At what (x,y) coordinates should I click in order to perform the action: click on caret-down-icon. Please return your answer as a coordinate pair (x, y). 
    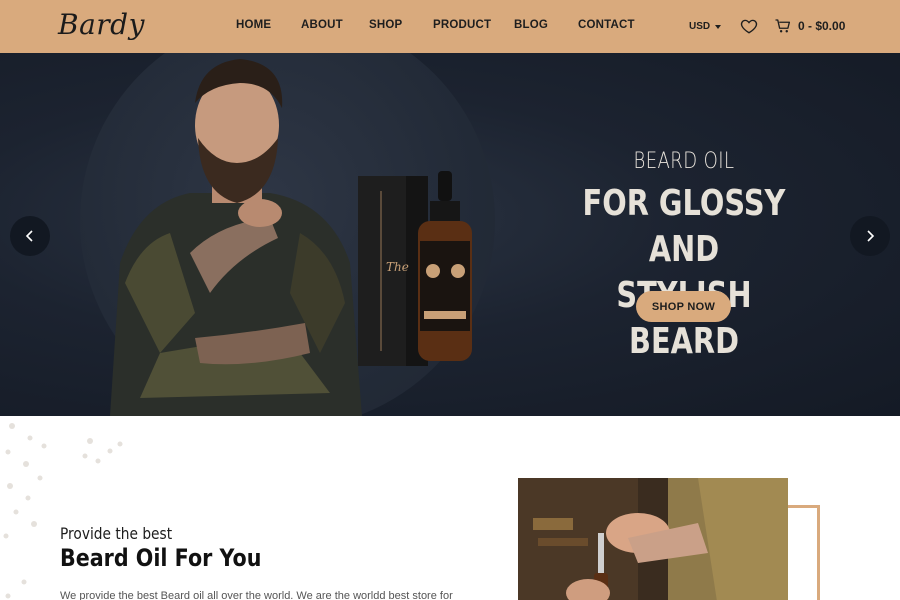
    Looking at the image, I should click on (718, 26).